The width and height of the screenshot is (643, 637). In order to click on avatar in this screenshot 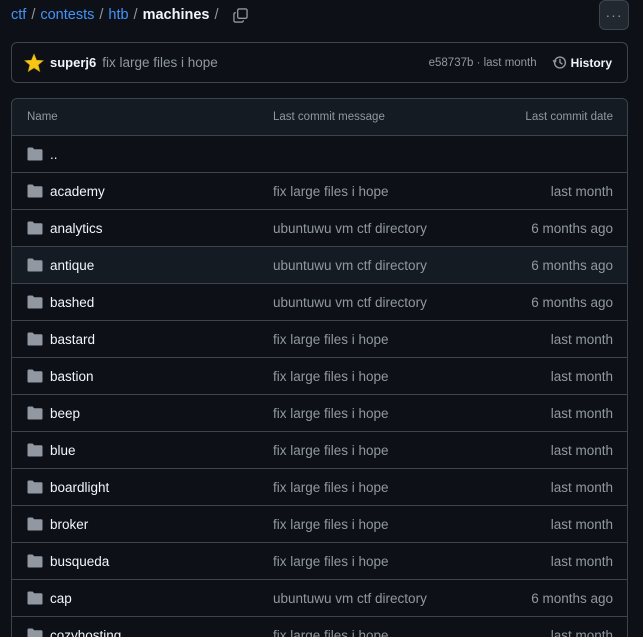, I will do `click(34, 63)`.